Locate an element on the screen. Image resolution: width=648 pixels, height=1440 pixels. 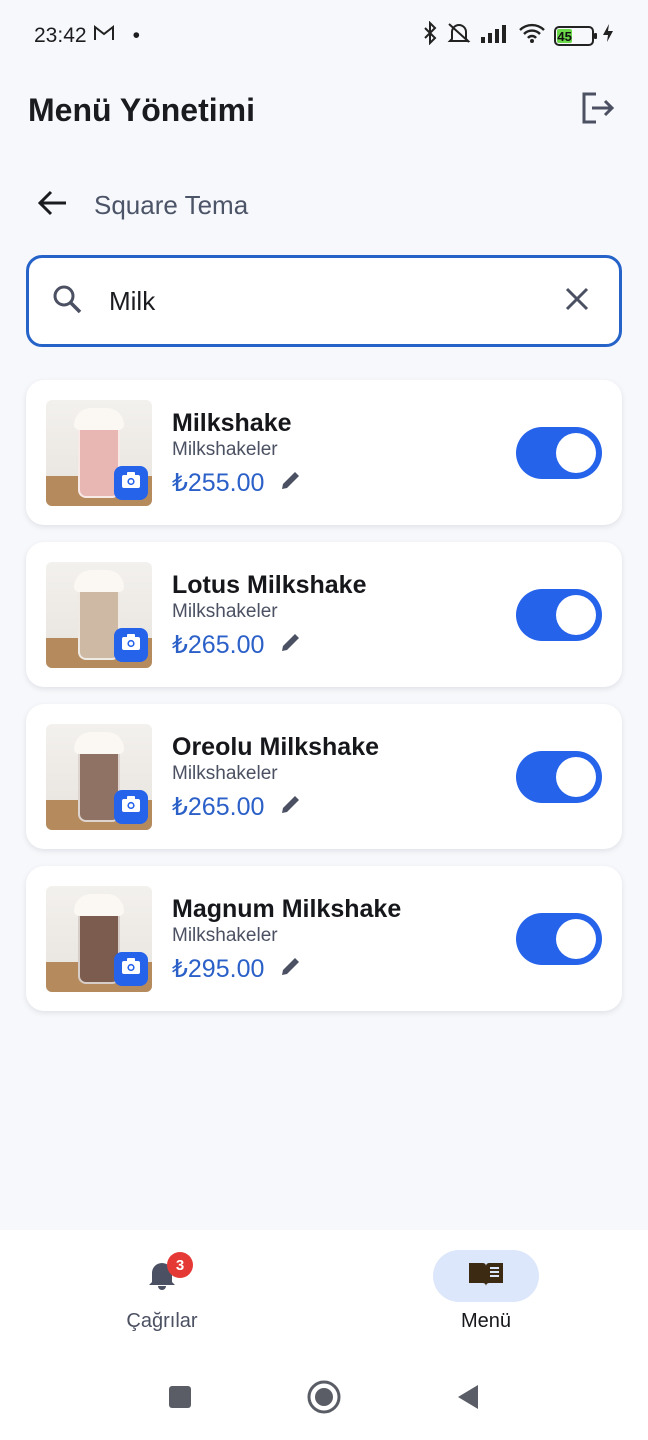
logout-icon is located at coordinates (598, 110).